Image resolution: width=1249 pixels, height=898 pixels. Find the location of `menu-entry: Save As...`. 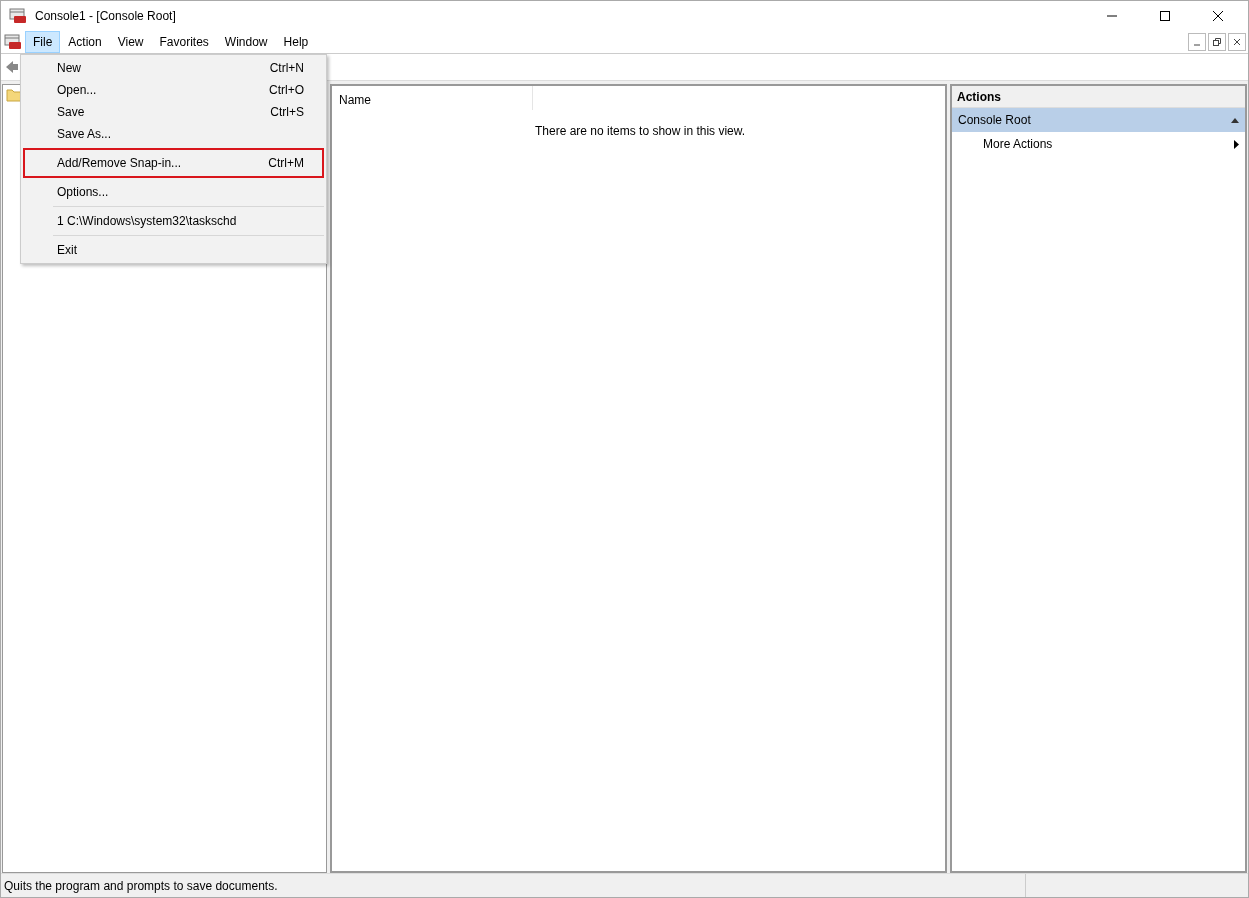

menu-entry: Save As... is located at coordinates (173, 134).